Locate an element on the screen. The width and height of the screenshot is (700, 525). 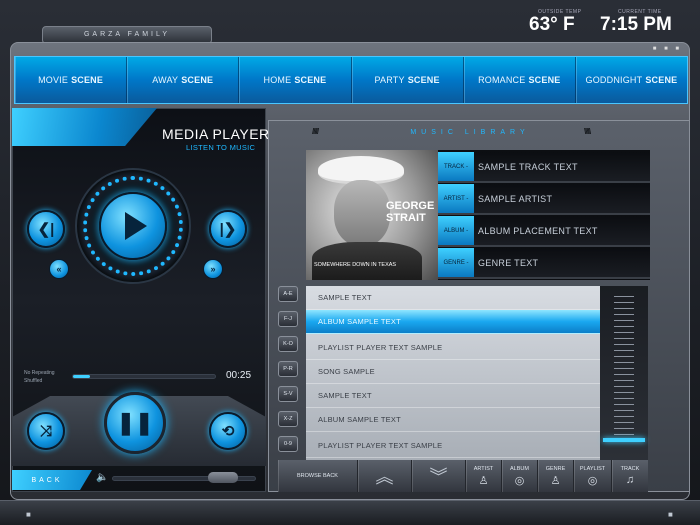
pause-button: ❚❚ is located at coordinates (135, 423).